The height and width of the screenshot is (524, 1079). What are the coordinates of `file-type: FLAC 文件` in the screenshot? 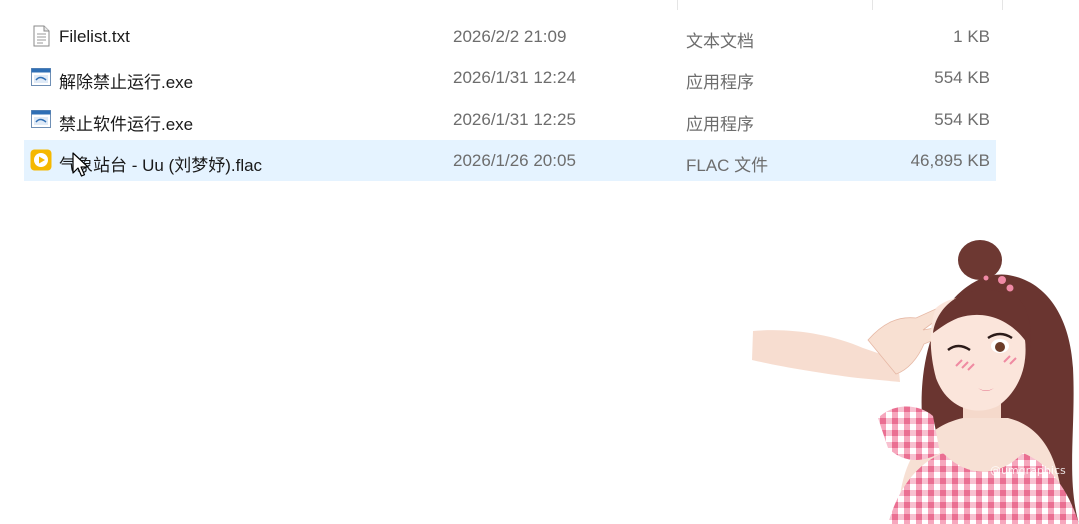 It's located at (727, 165).